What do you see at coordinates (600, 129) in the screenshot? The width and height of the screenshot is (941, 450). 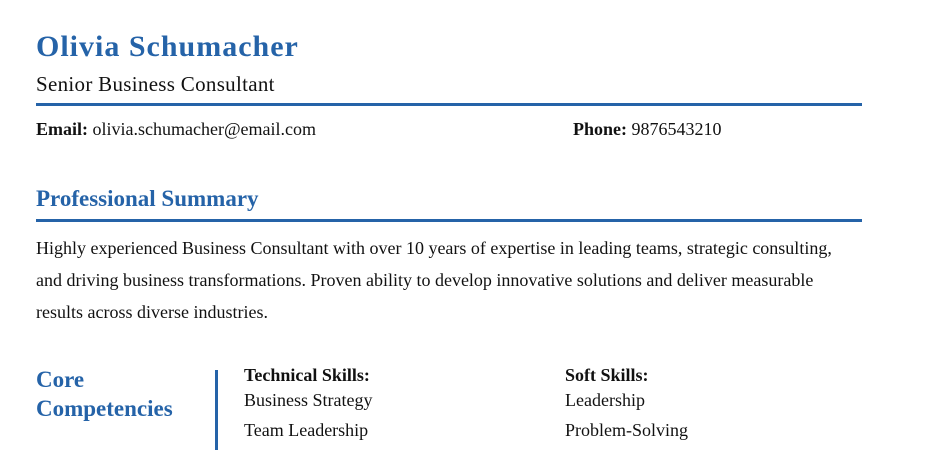 I see `phone-label: Phone:` at bounding box center [600, 129].